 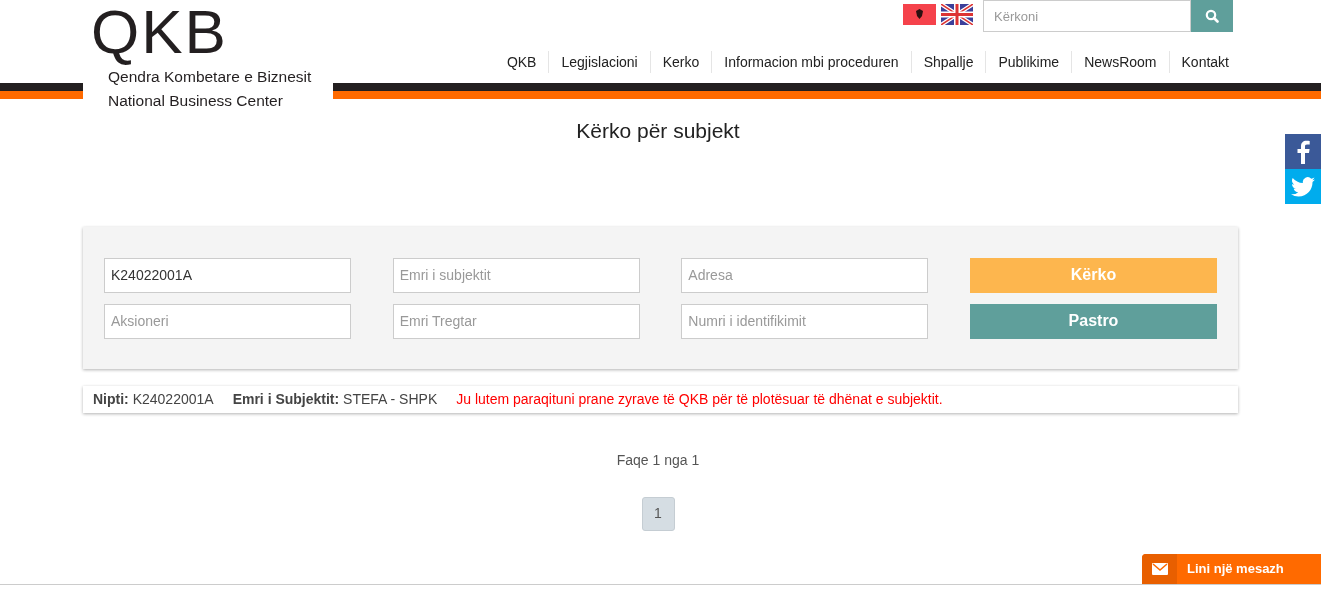 What do you see at coordinates (599, 62) in the screenshot?
I see `nav-link: Legjislacioni` at bounding box center [599, 62].